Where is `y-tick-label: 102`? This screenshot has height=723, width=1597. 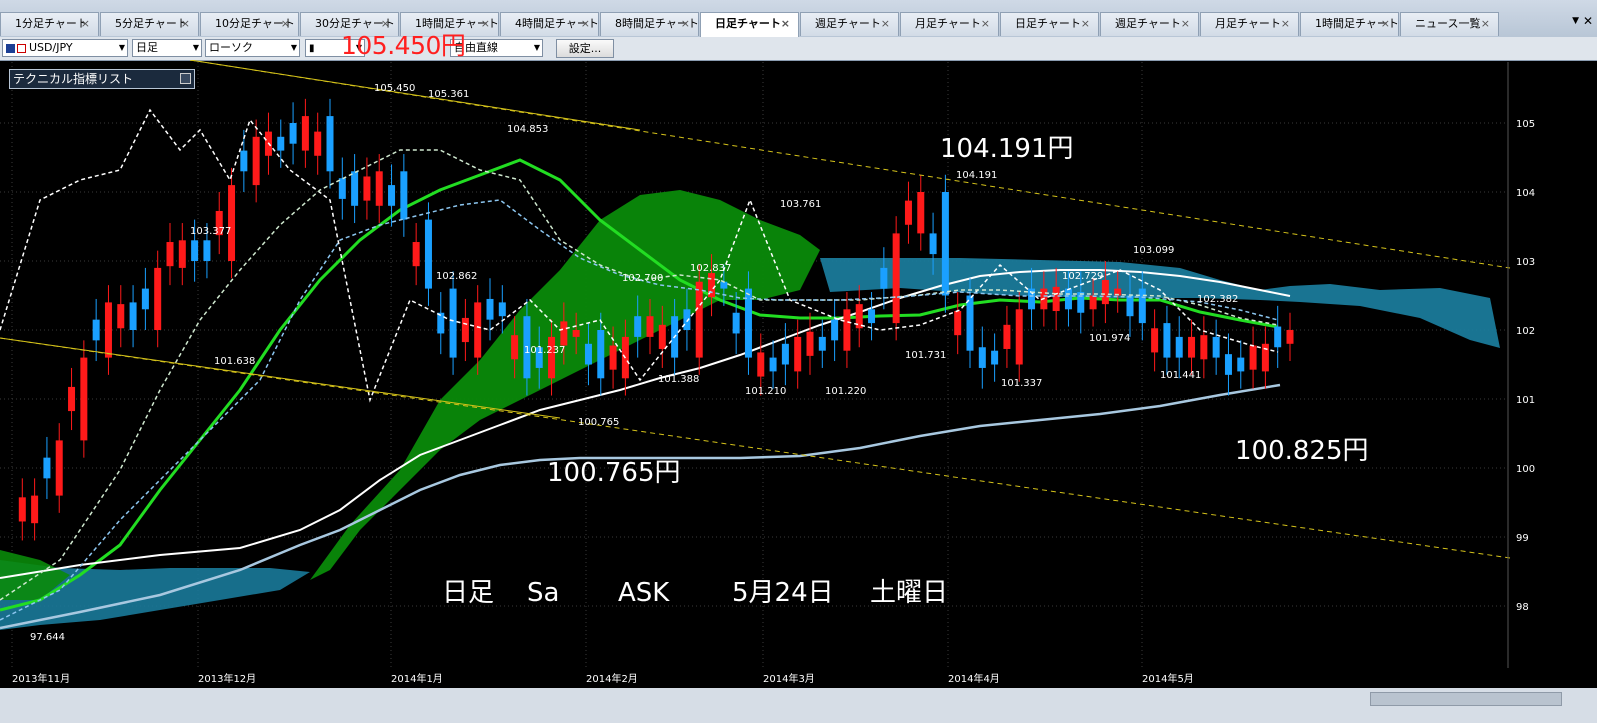 y-tick-label: 102 is located at coordinates (1525, 331).